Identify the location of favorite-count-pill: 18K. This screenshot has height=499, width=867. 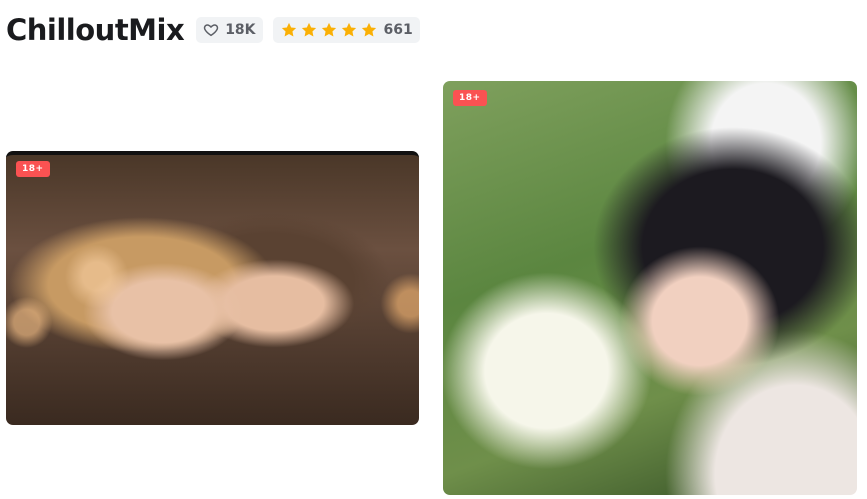
(229, 30).